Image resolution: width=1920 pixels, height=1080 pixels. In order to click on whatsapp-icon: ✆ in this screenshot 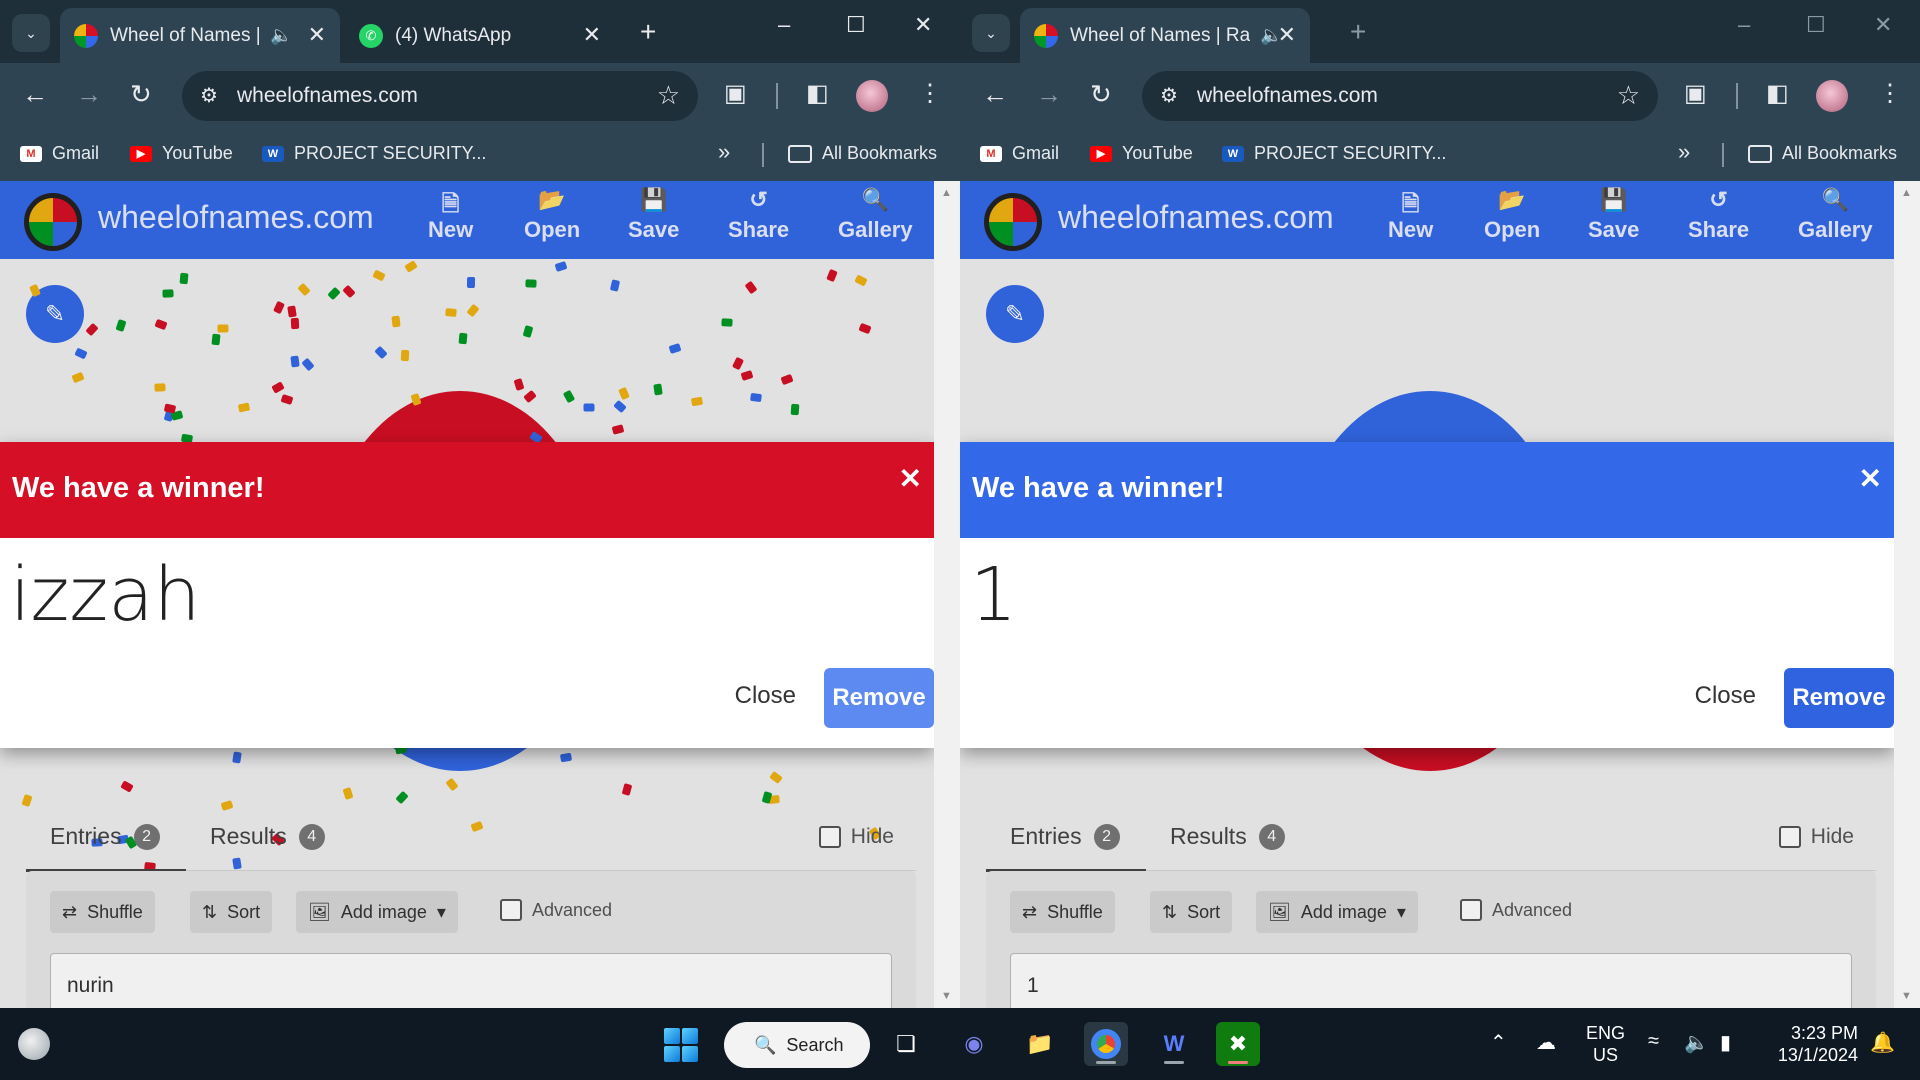, I will do `click(371, 35)`.